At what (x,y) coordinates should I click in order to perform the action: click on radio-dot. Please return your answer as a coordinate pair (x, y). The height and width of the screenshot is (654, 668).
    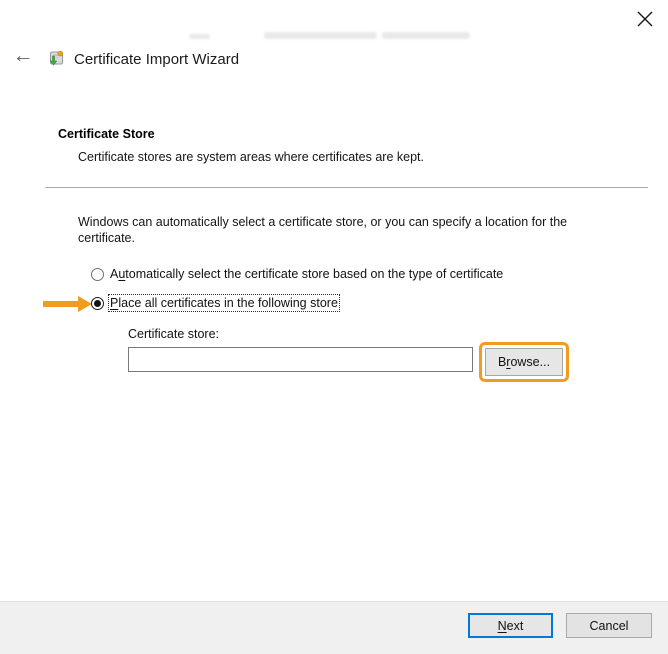
    Looking at the image, I should click on (97, 303).